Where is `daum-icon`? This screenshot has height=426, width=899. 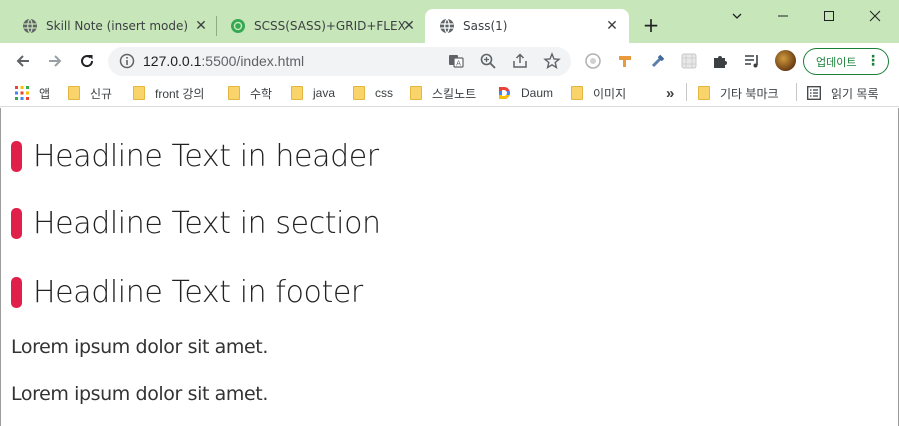
daum-icon is located at coordinates (504, 93).